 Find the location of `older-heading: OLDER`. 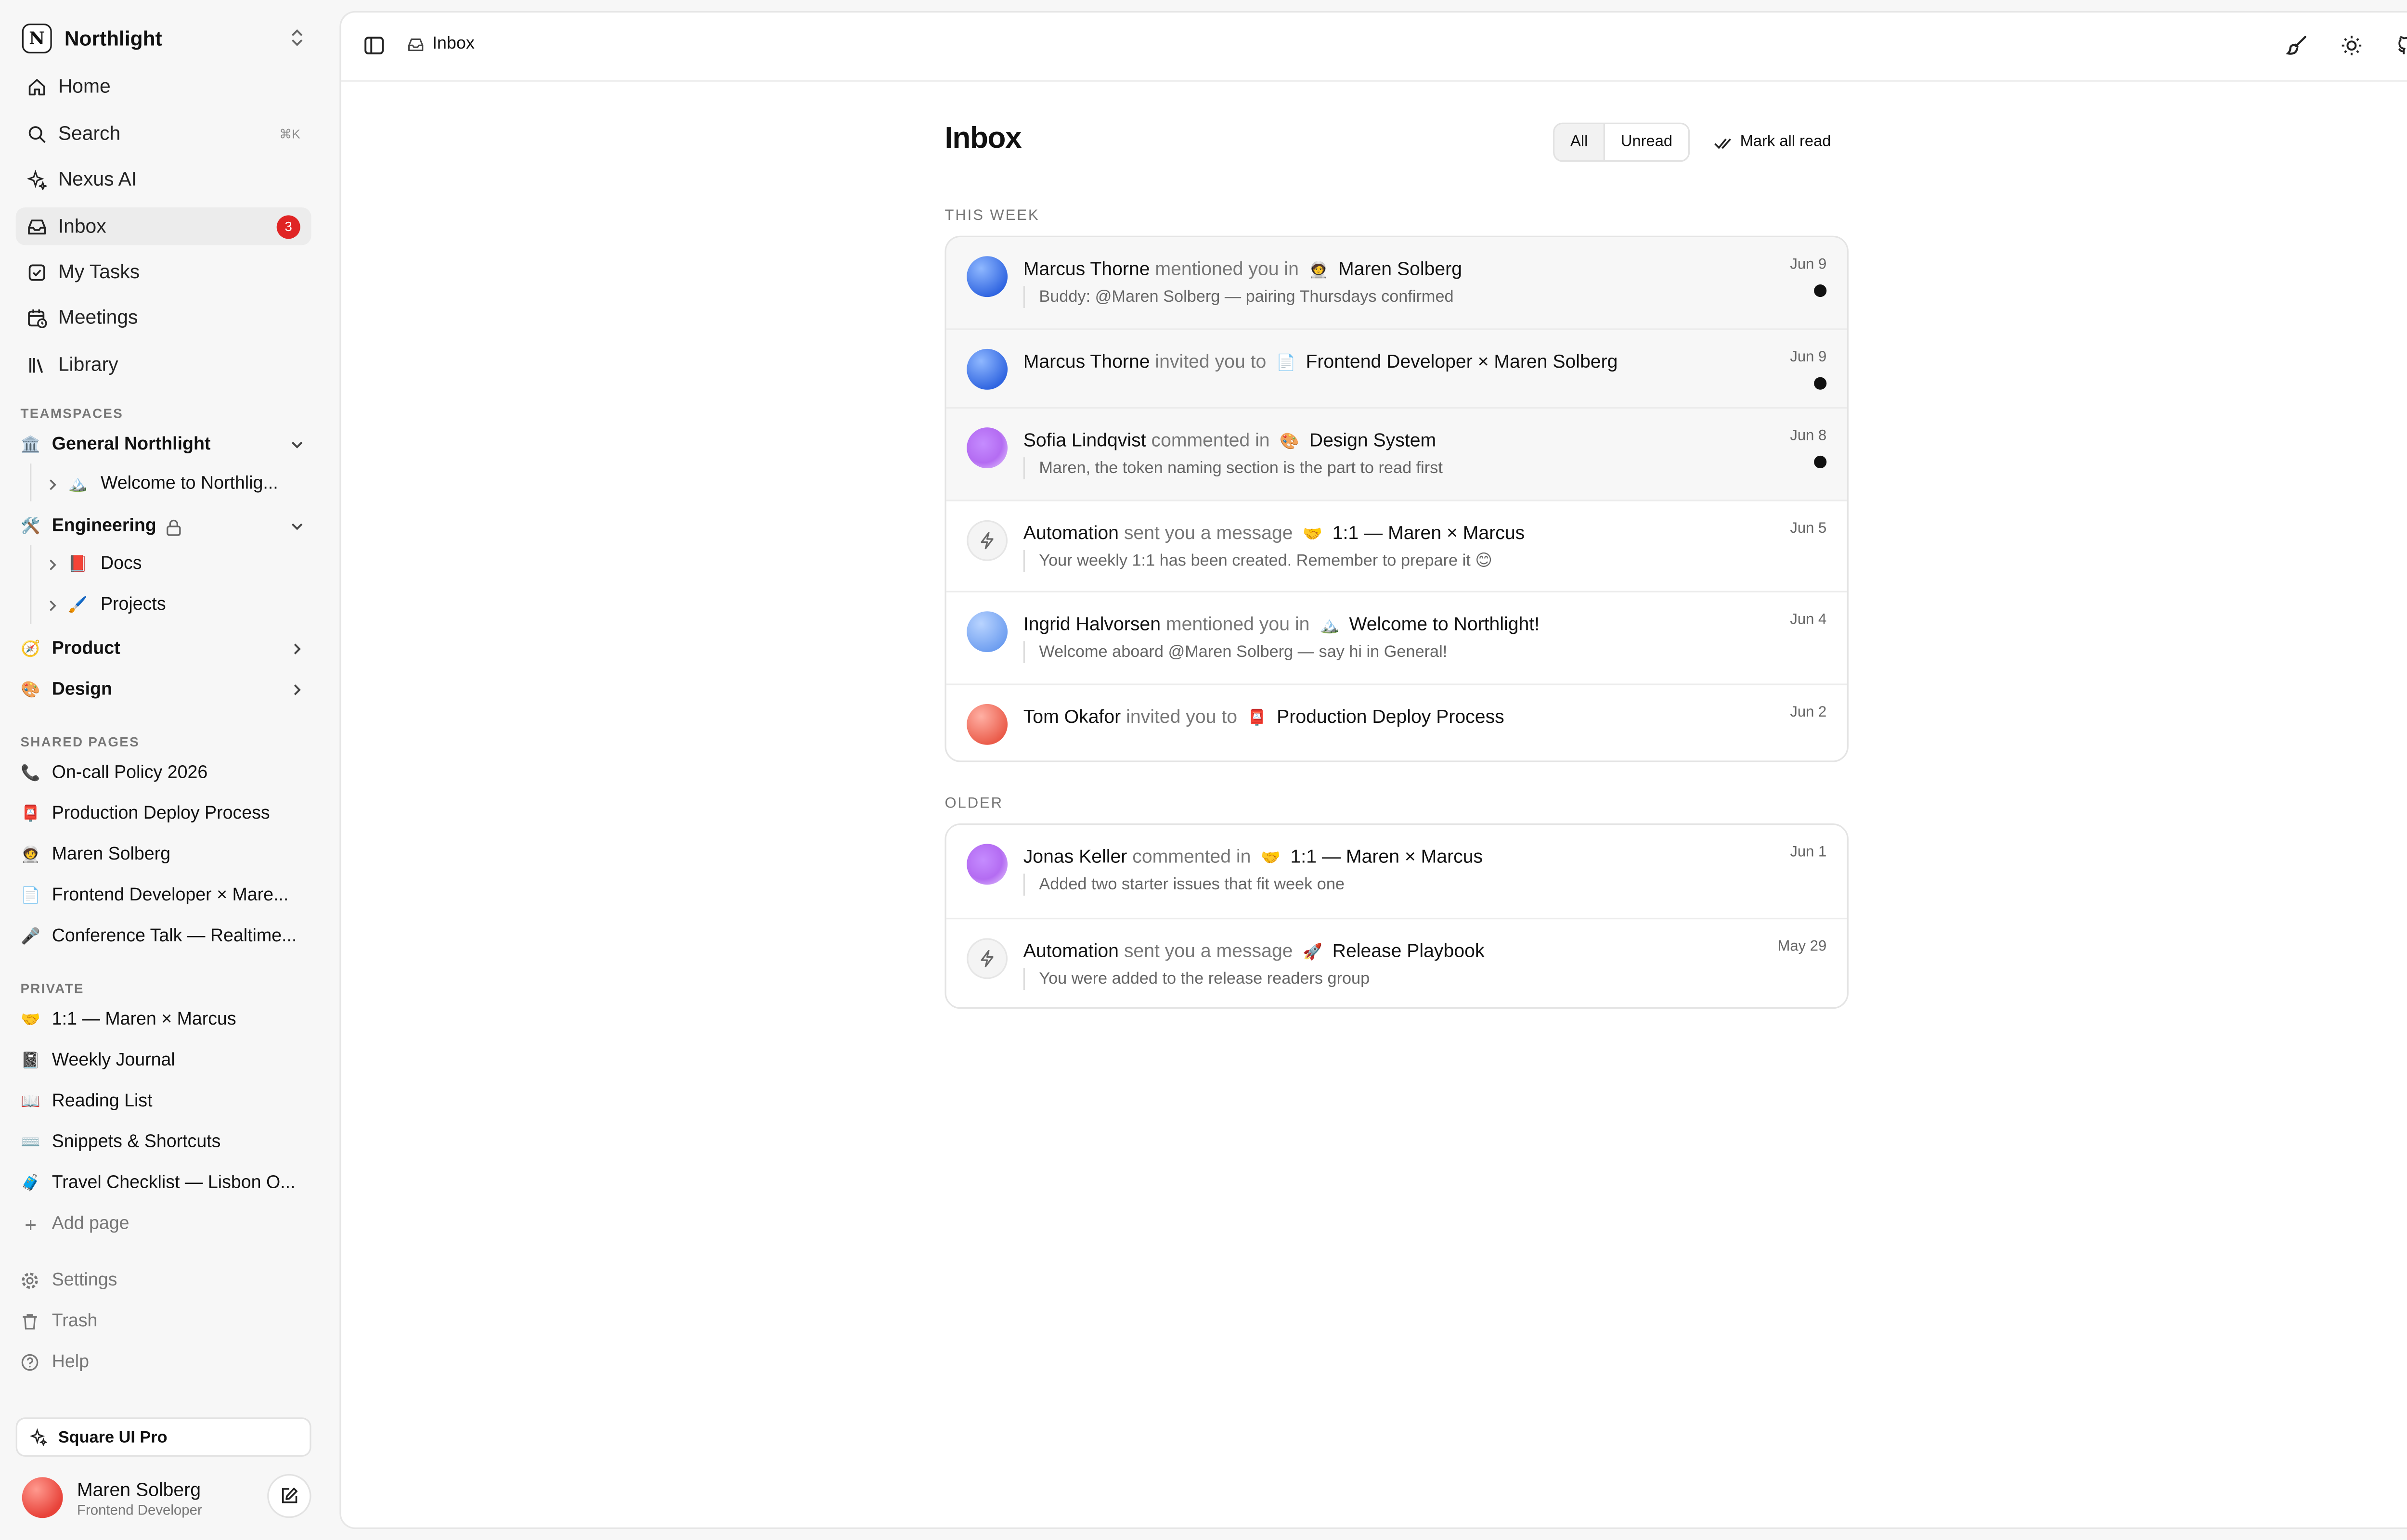

older-heading: OLDER is located at coordinates (974, 804).